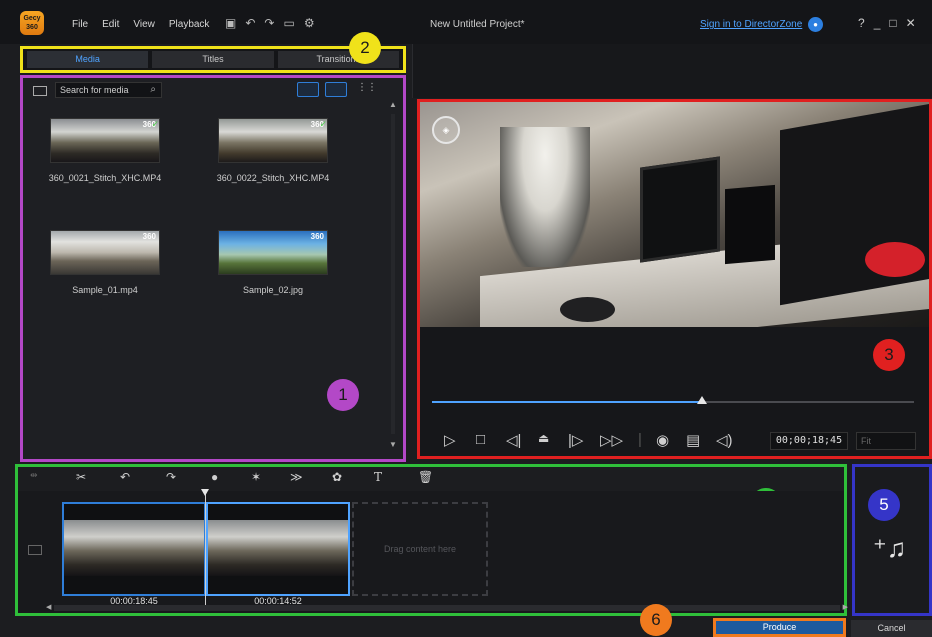  Describe the element at coordinates (338, 59) in the screenshot. I see `tab-transitions: Transitions` at that location.